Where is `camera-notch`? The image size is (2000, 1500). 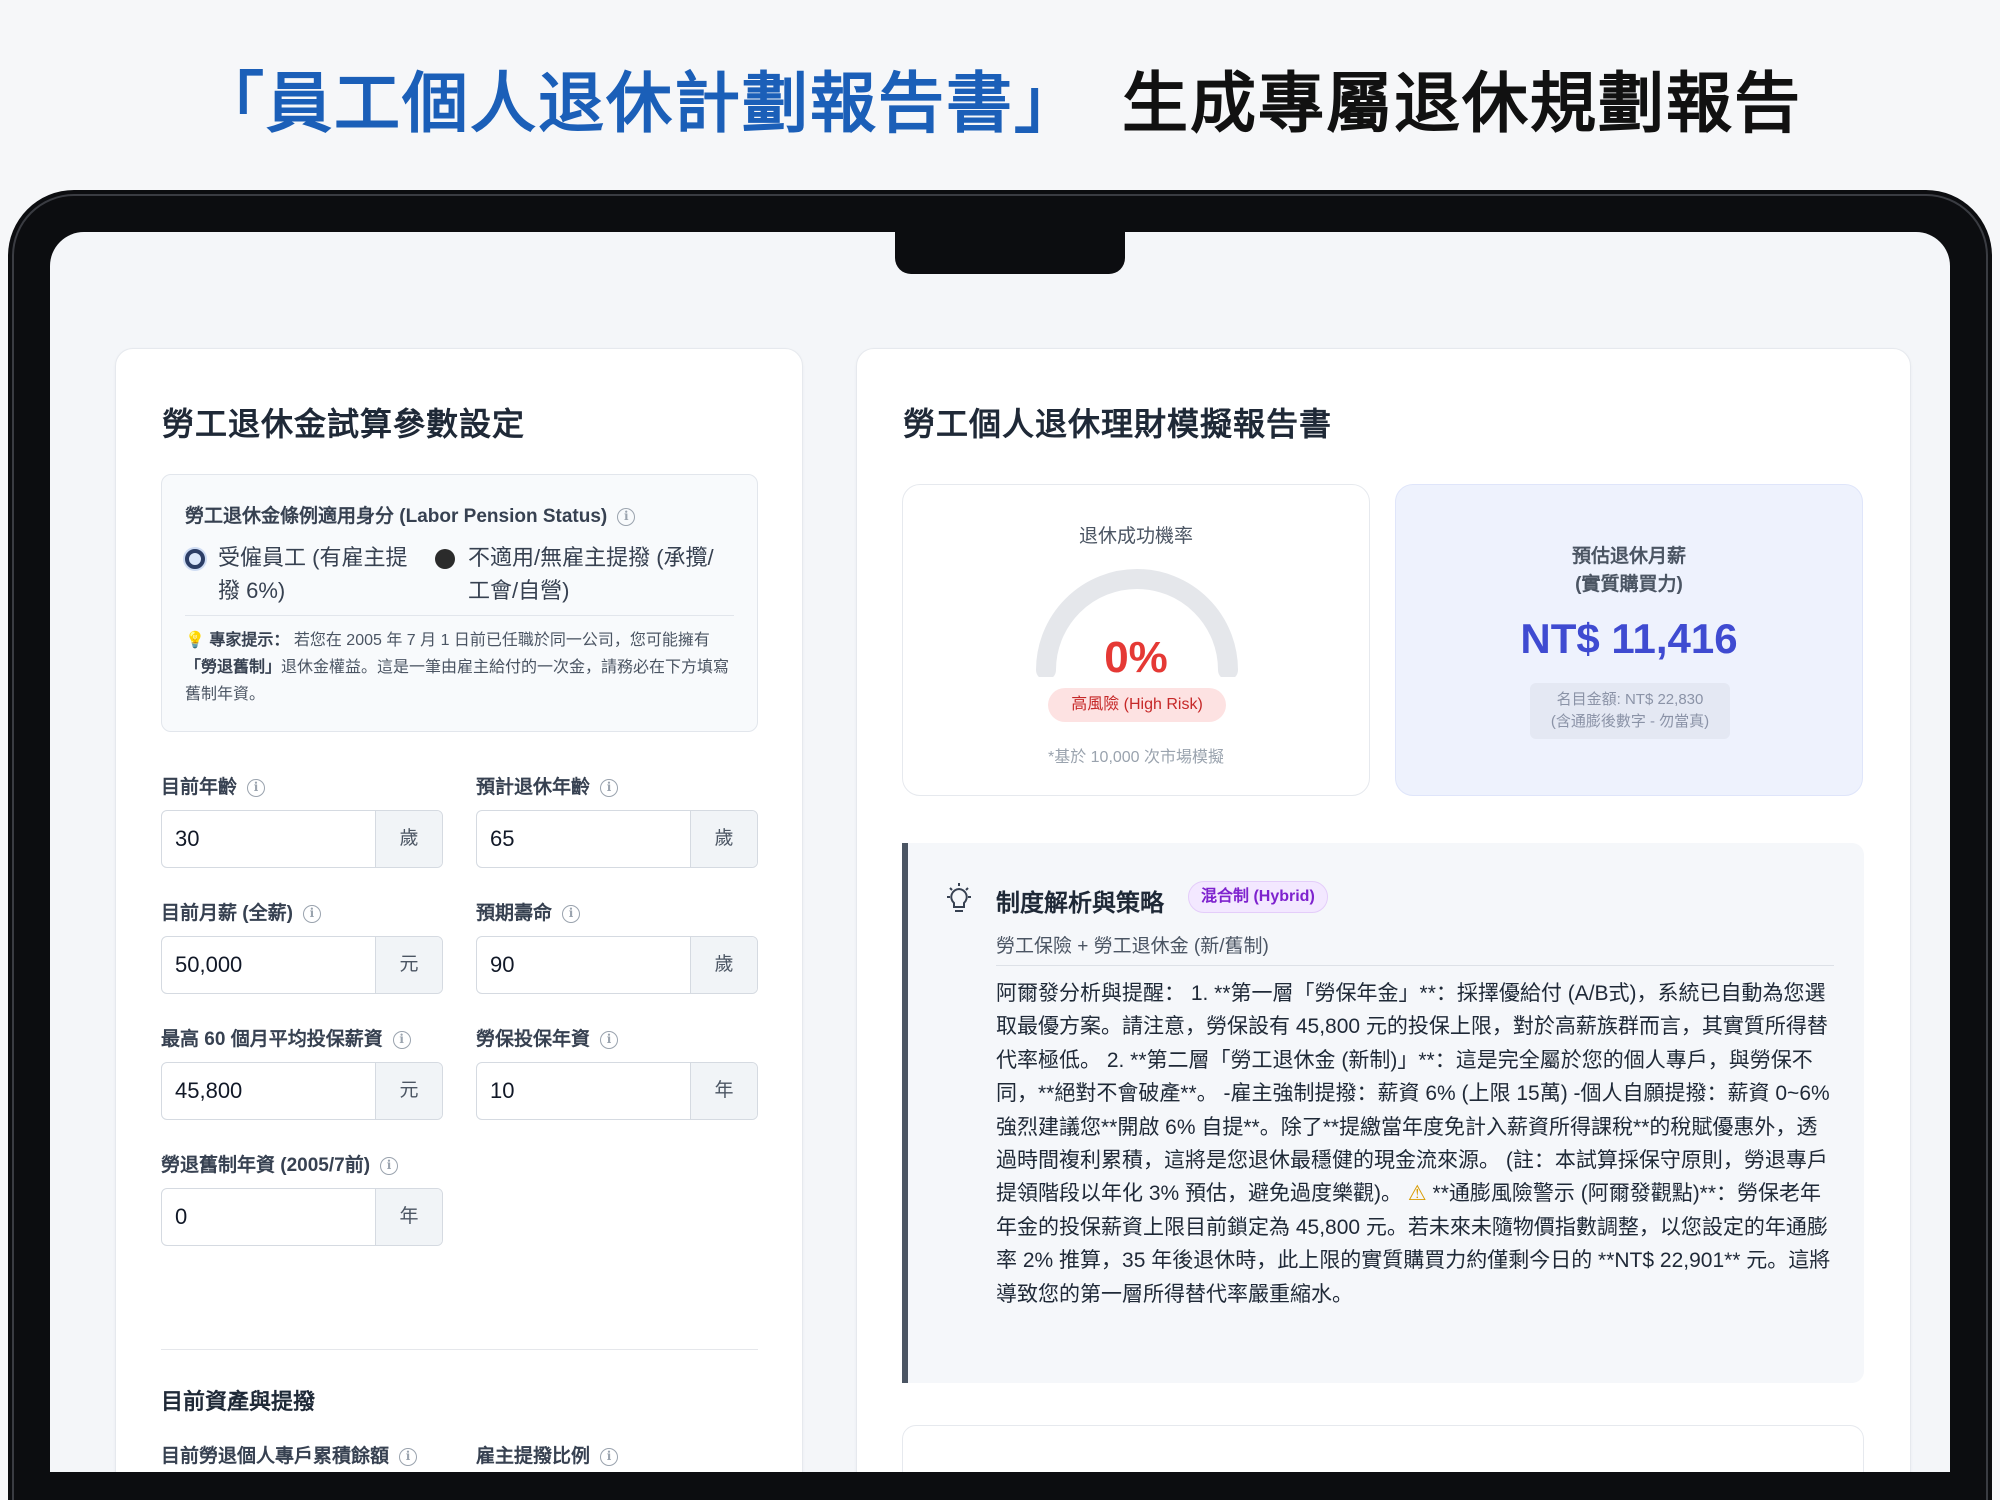 camera-notch is located at coordinates (1010, 253).